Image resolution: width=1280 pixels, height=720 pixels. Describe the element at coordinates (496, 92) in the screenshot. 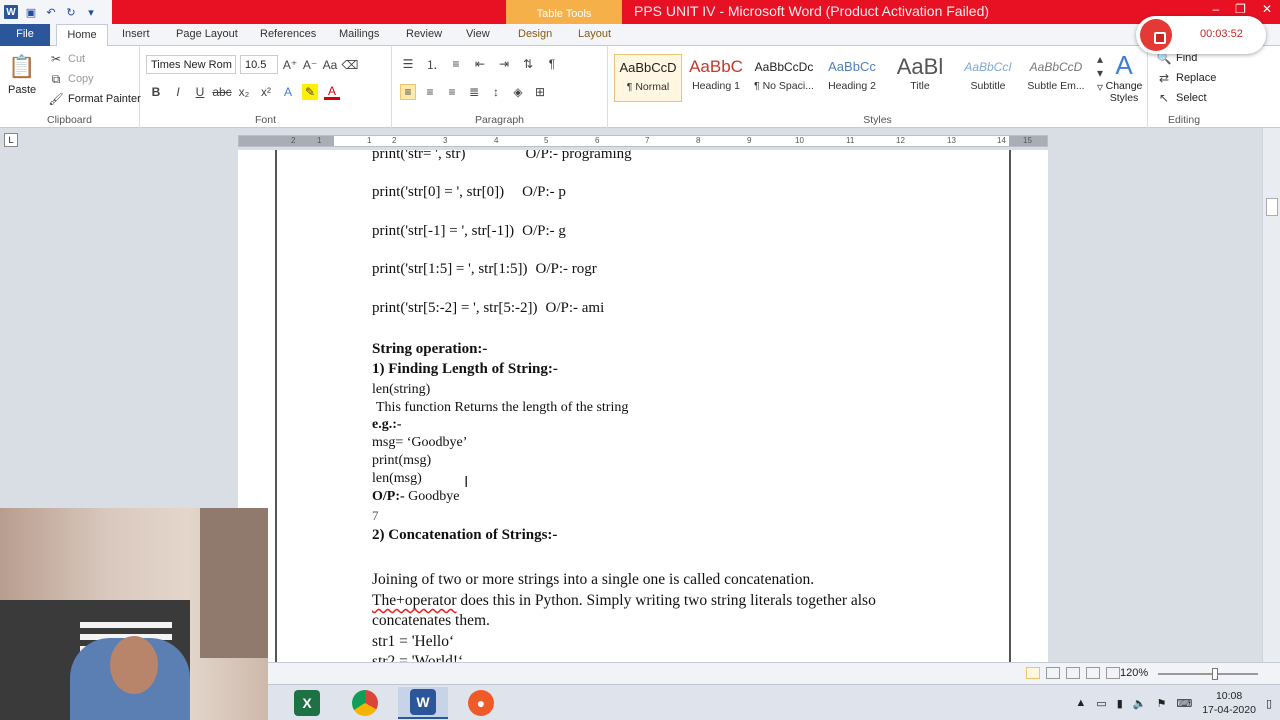

I see `line-spacing-icon: ↕` at that location.